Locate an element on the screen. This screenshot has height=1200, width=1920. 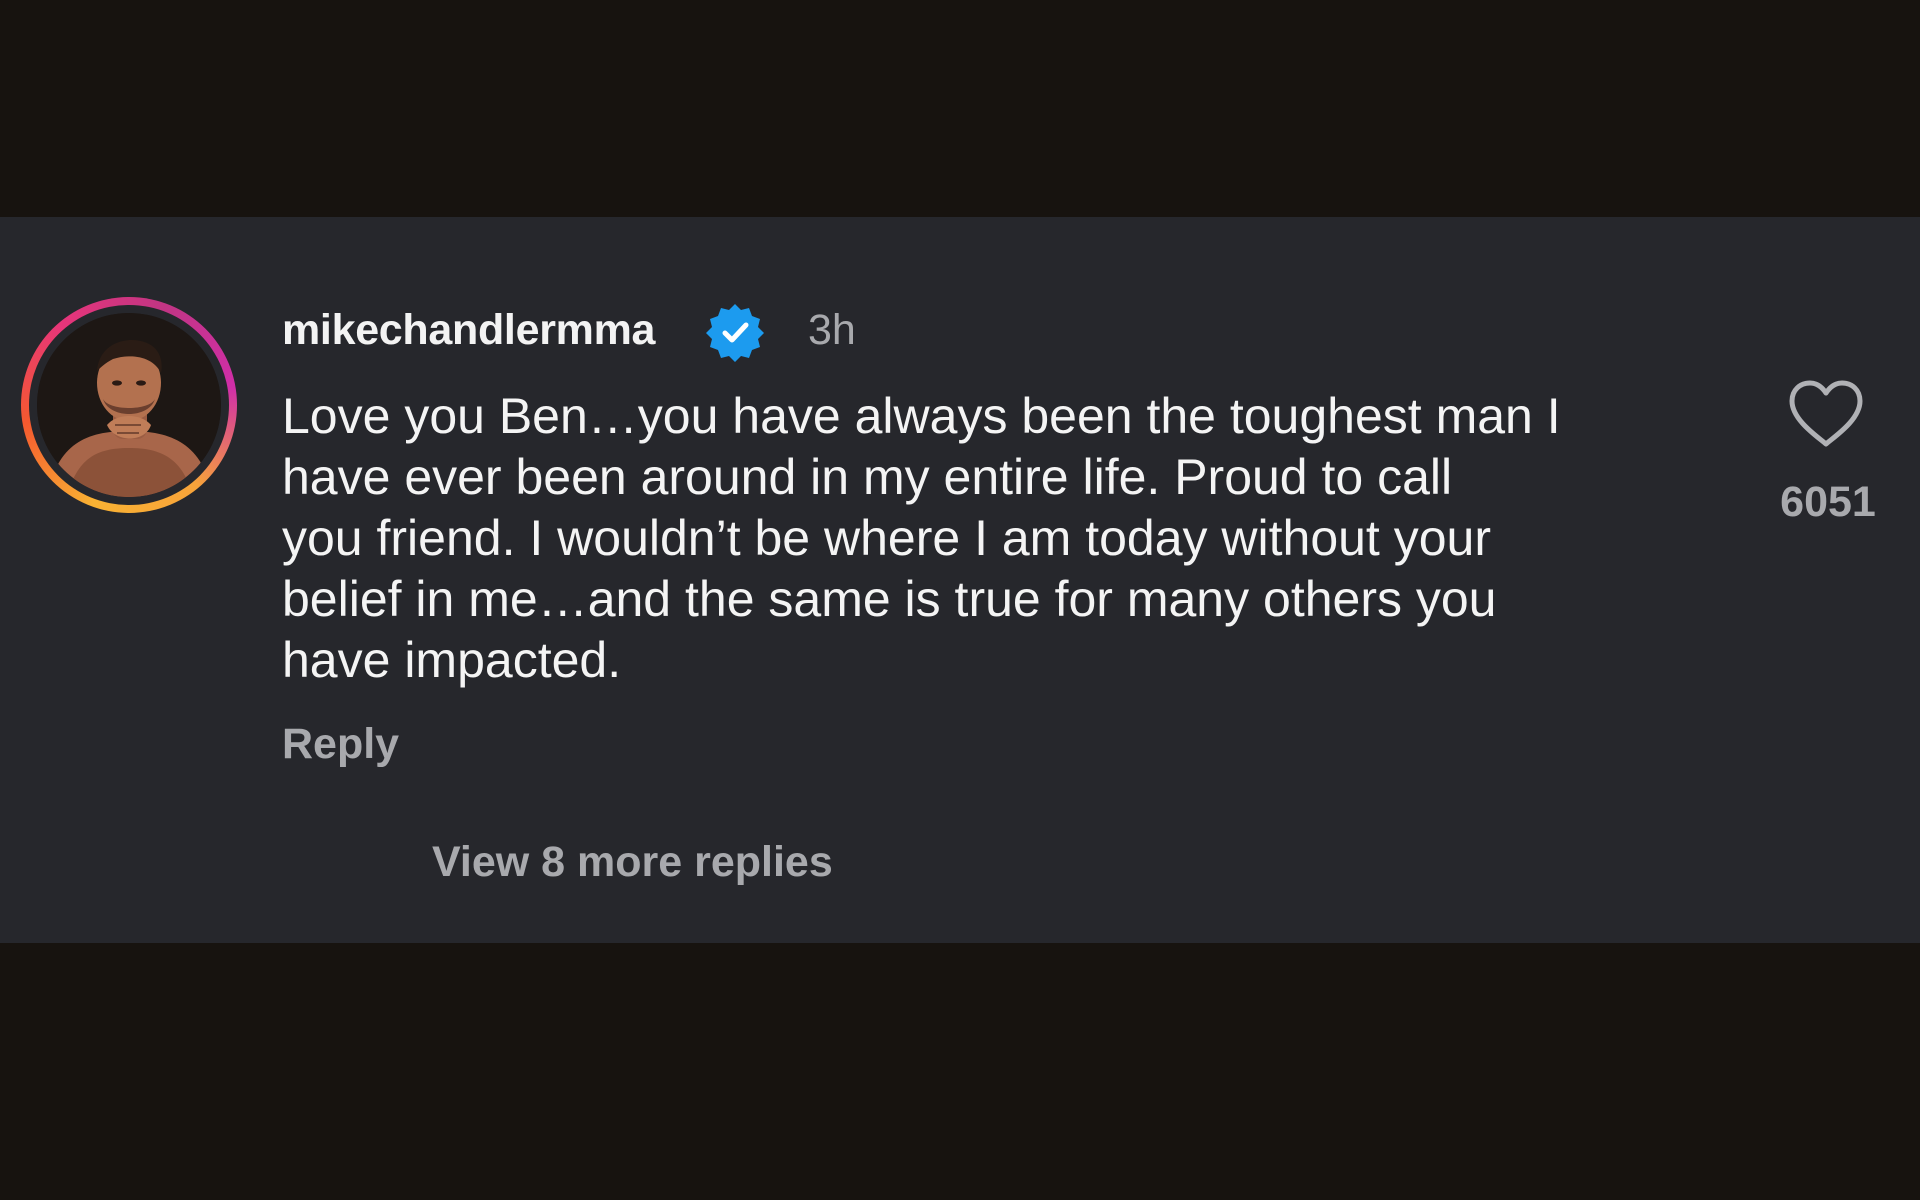
view-more-replies-button: View 8 more replies is located at coordinates (632, 862).